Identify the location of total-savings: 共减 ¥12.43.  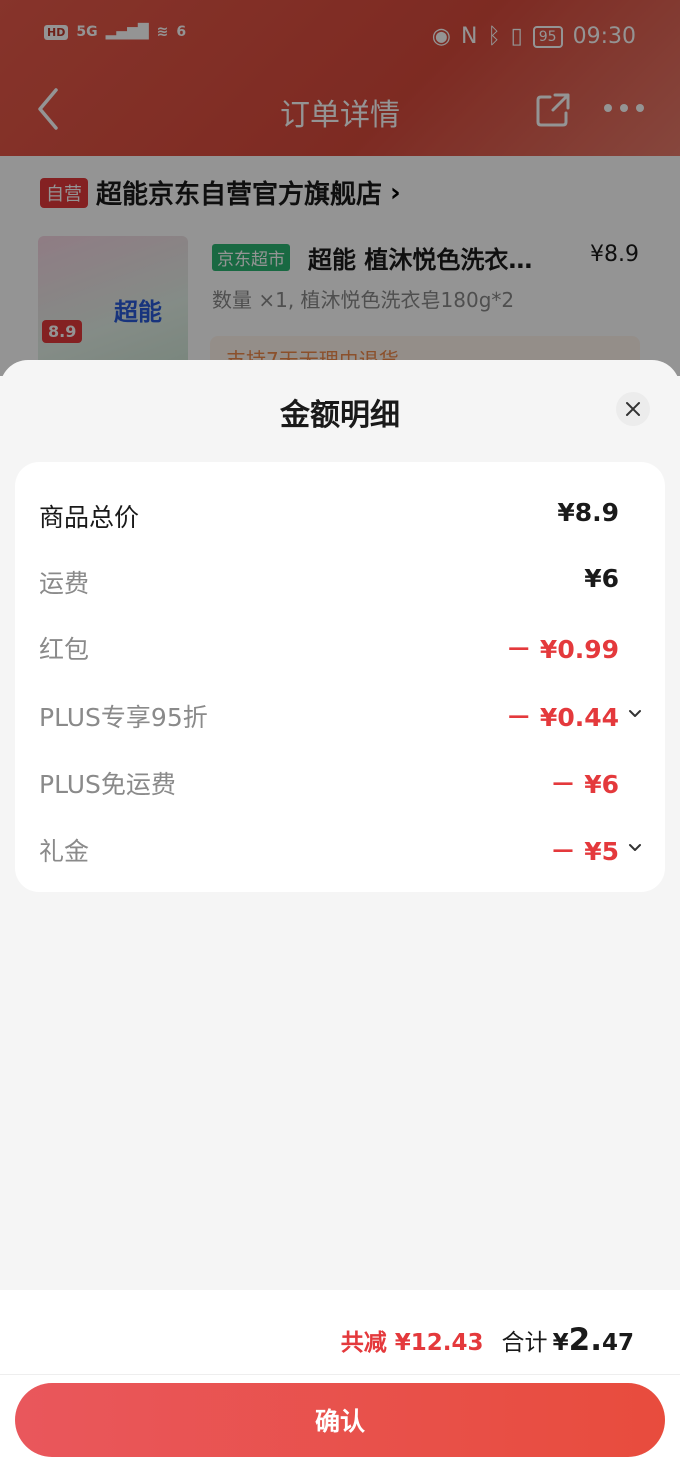
(412, 1343).